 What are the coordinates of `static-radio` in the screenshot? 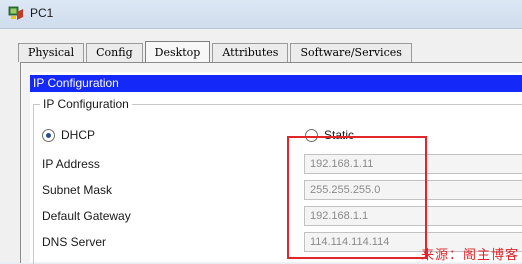 It's located at (311, 135).